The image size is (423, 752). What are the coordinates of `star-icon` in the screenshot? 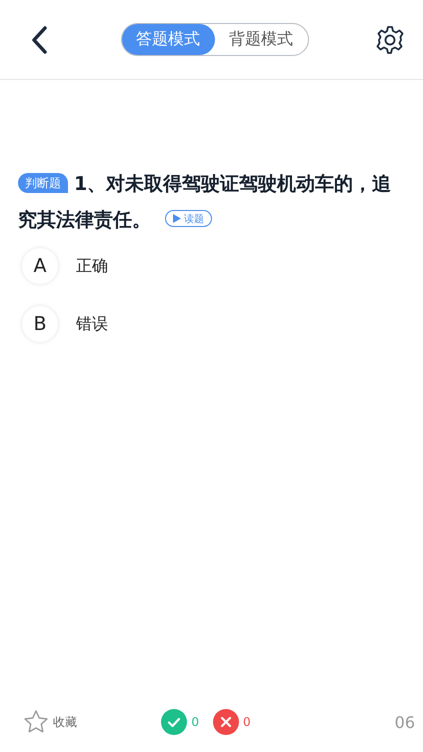 It's located at (36, 722).